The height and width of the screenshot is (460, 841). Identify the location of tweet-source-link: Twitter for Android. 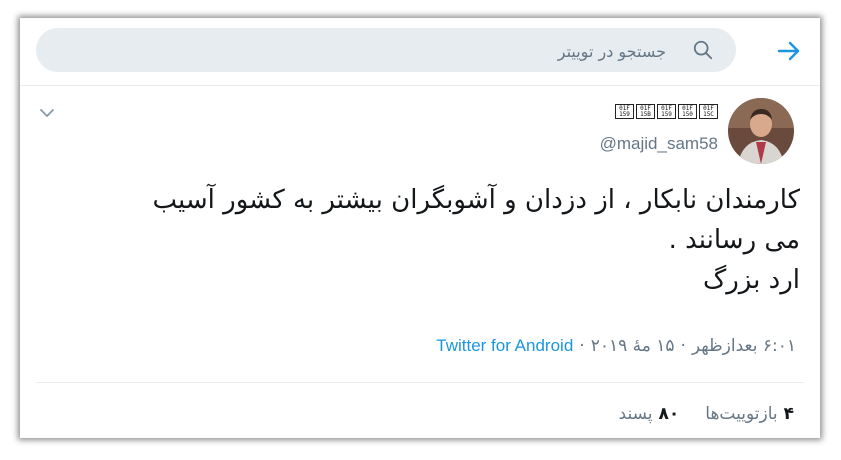
(504, 346).